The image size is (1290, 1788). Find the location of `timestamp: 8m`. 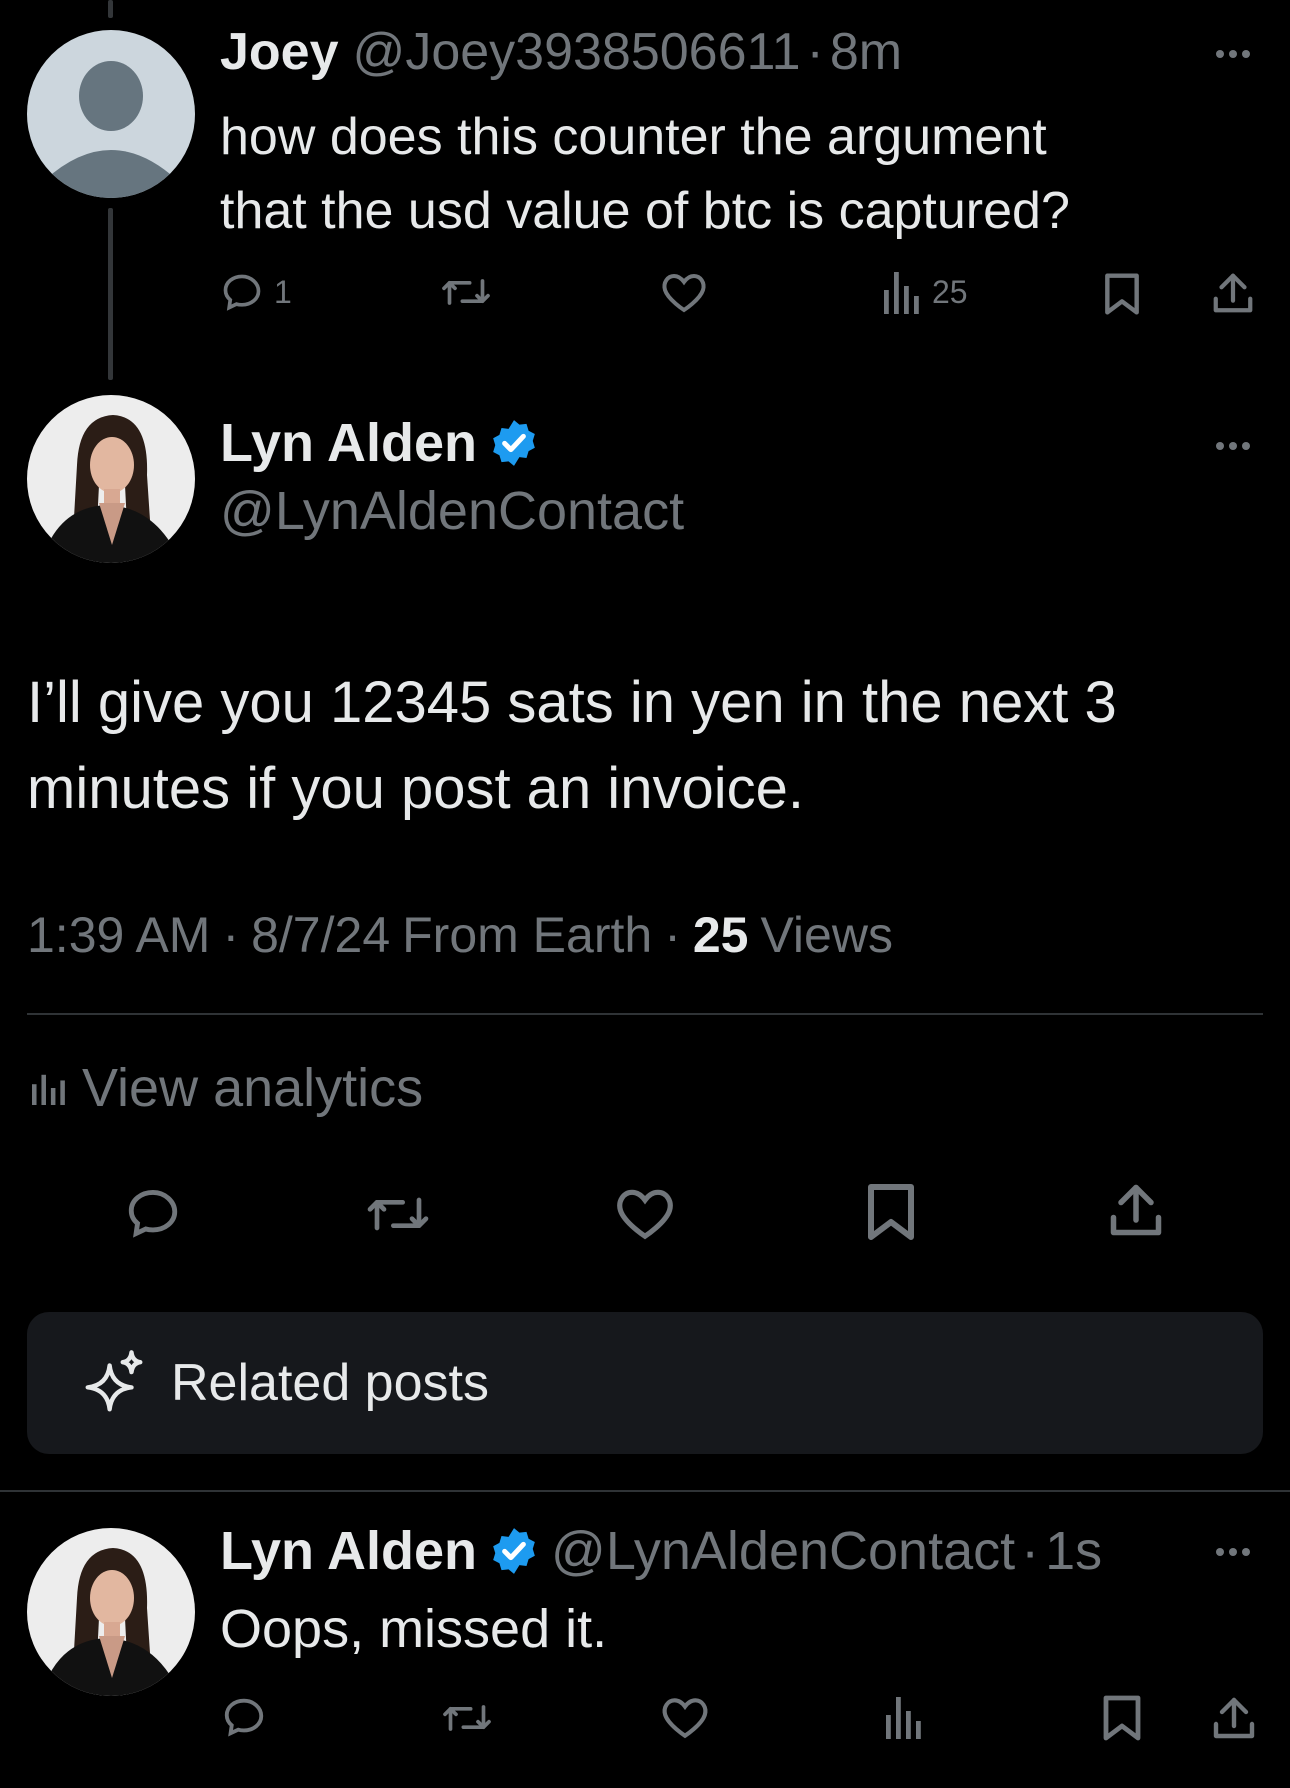

timestamp: 8m is located at coordinates (866, 52).